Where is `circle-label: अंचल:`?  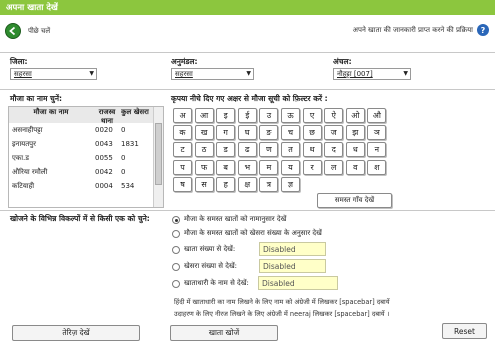
circle-label: अंचल: is located at coordinates (342, 61).